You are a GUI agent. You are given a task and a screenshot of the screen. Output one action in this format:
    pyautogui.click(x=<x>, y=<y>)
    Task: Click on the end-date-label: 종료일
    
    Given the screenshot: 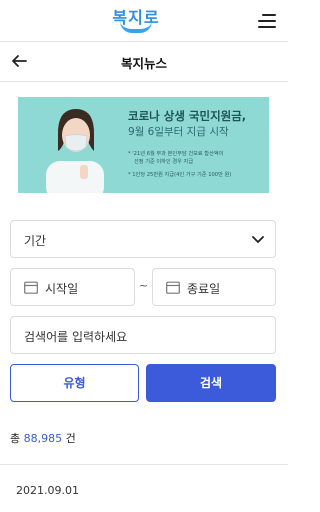 What is the action you would take?
    pyautogui.click(x=204, y=289)
    